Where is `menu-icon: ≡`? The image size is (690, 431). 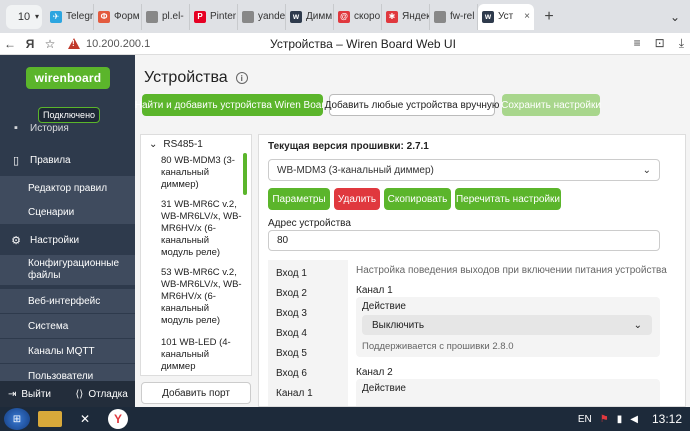 menu-icon: ≡ is located at coordinates (637, 43).